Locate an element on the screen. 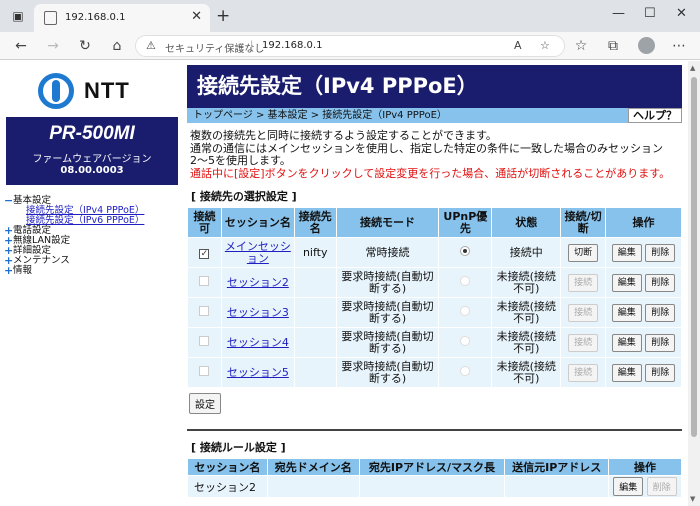 The width and height of the screenshot is (700, 506). warning-icon: ⚠ is located at coordinates (151, 45).